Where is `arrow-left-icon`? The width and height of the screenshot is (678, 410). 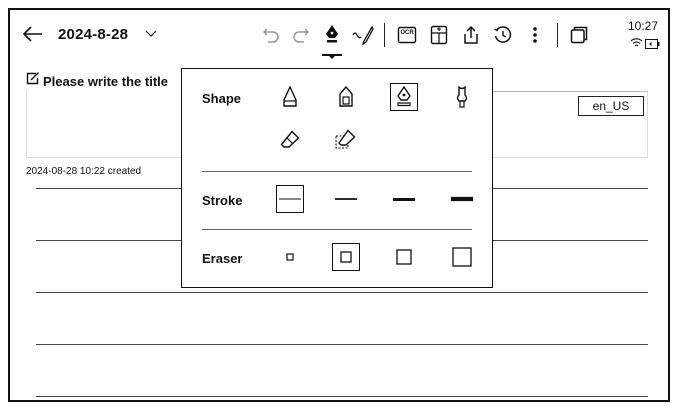 arrow-left-icon is located at coordinates (33, 34).